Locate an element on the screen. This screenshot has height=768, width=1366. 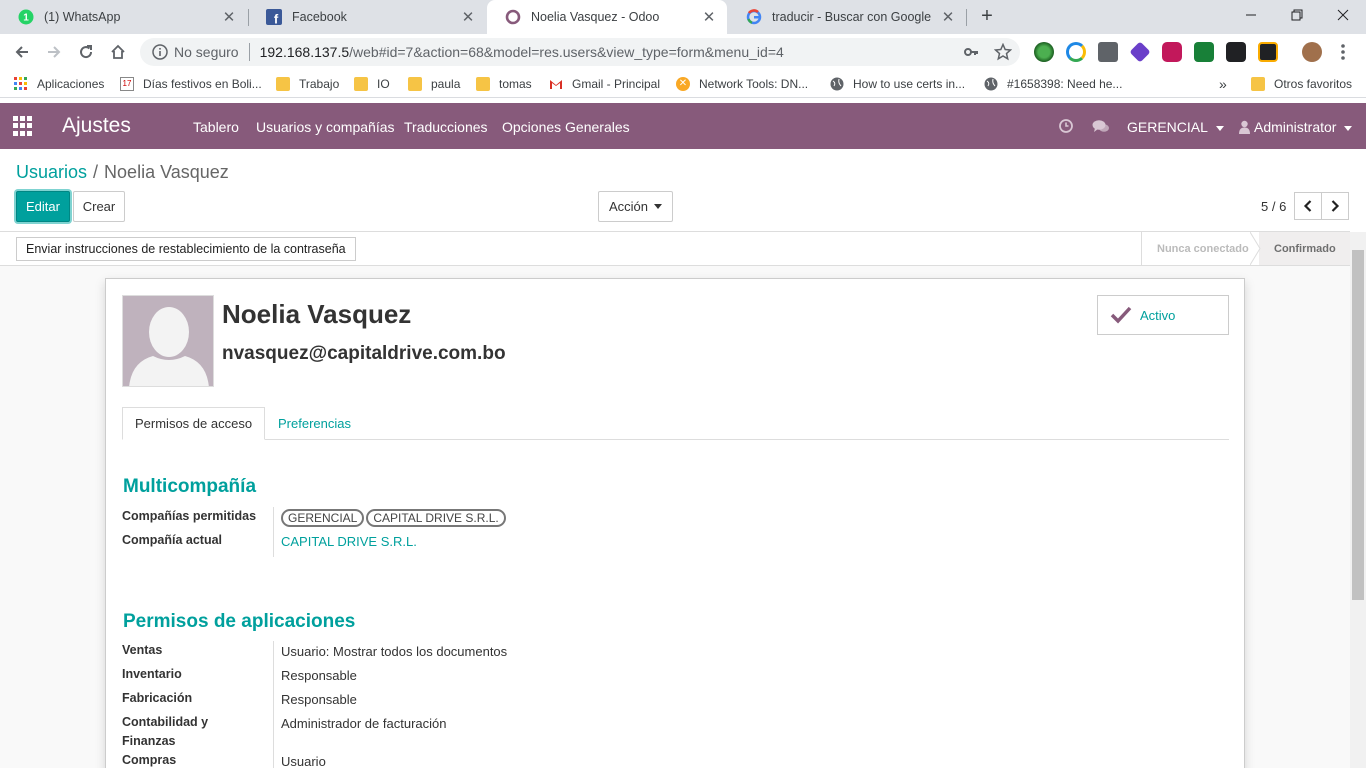
bookmark-io: IO is located at coordinates (372, 84).